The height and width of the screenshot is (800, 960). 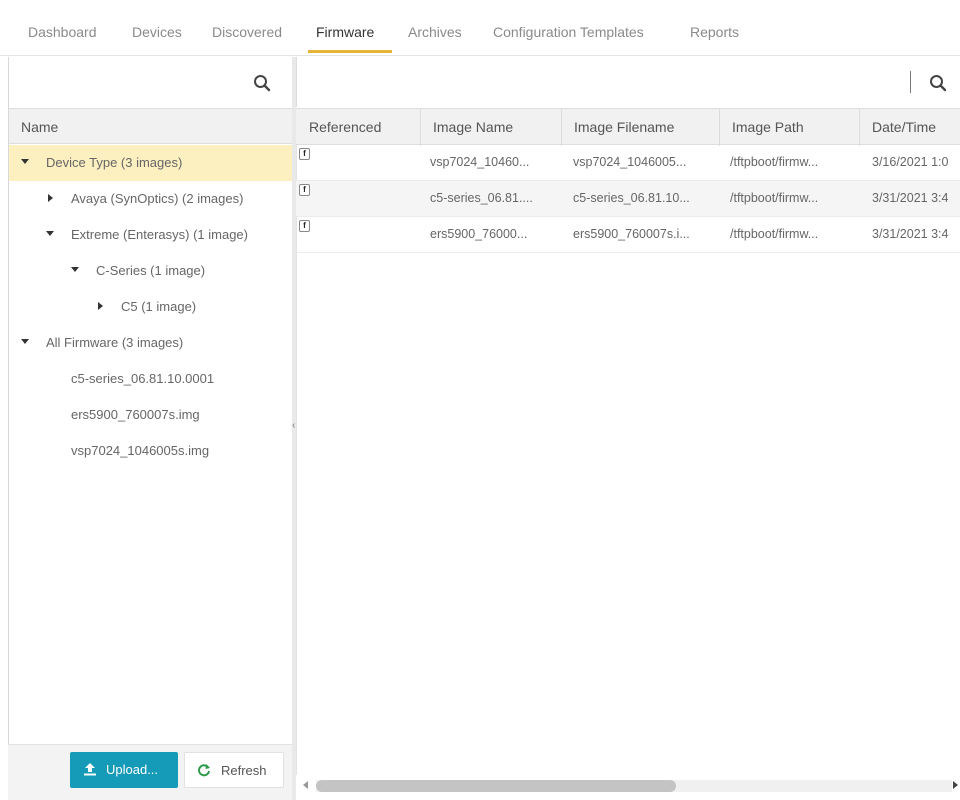 I want to click on tree-node-label: Avaya (SynOptics) (2 images), so click(x=157, y=198).